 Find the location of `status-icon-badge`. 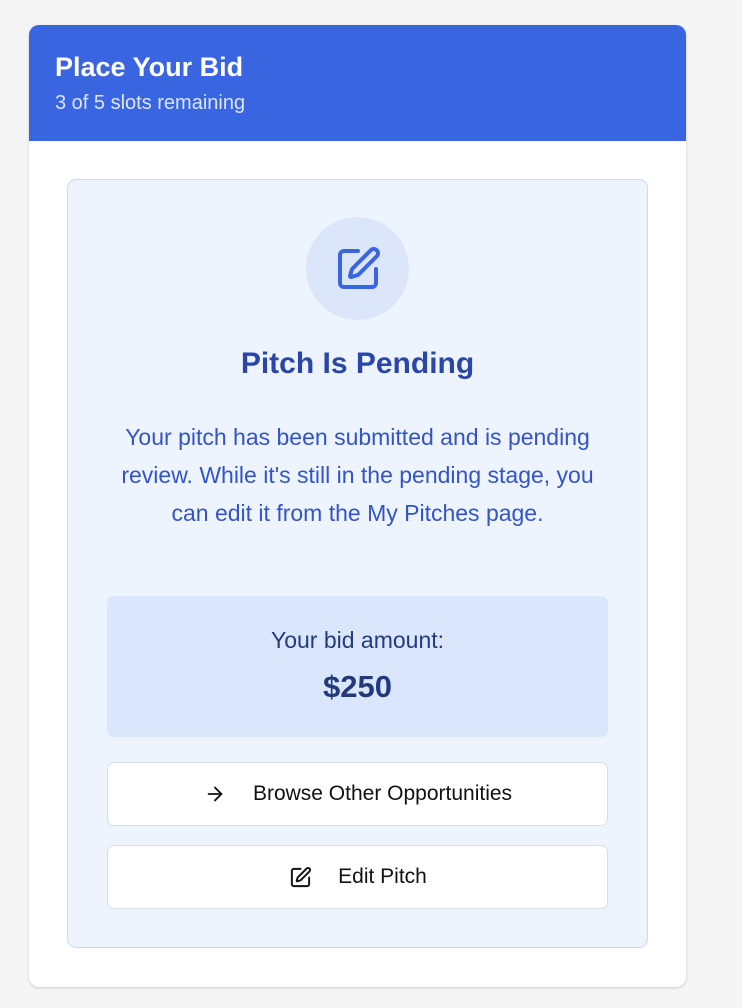

status-icon-badge is located at coordinates (357, 268).